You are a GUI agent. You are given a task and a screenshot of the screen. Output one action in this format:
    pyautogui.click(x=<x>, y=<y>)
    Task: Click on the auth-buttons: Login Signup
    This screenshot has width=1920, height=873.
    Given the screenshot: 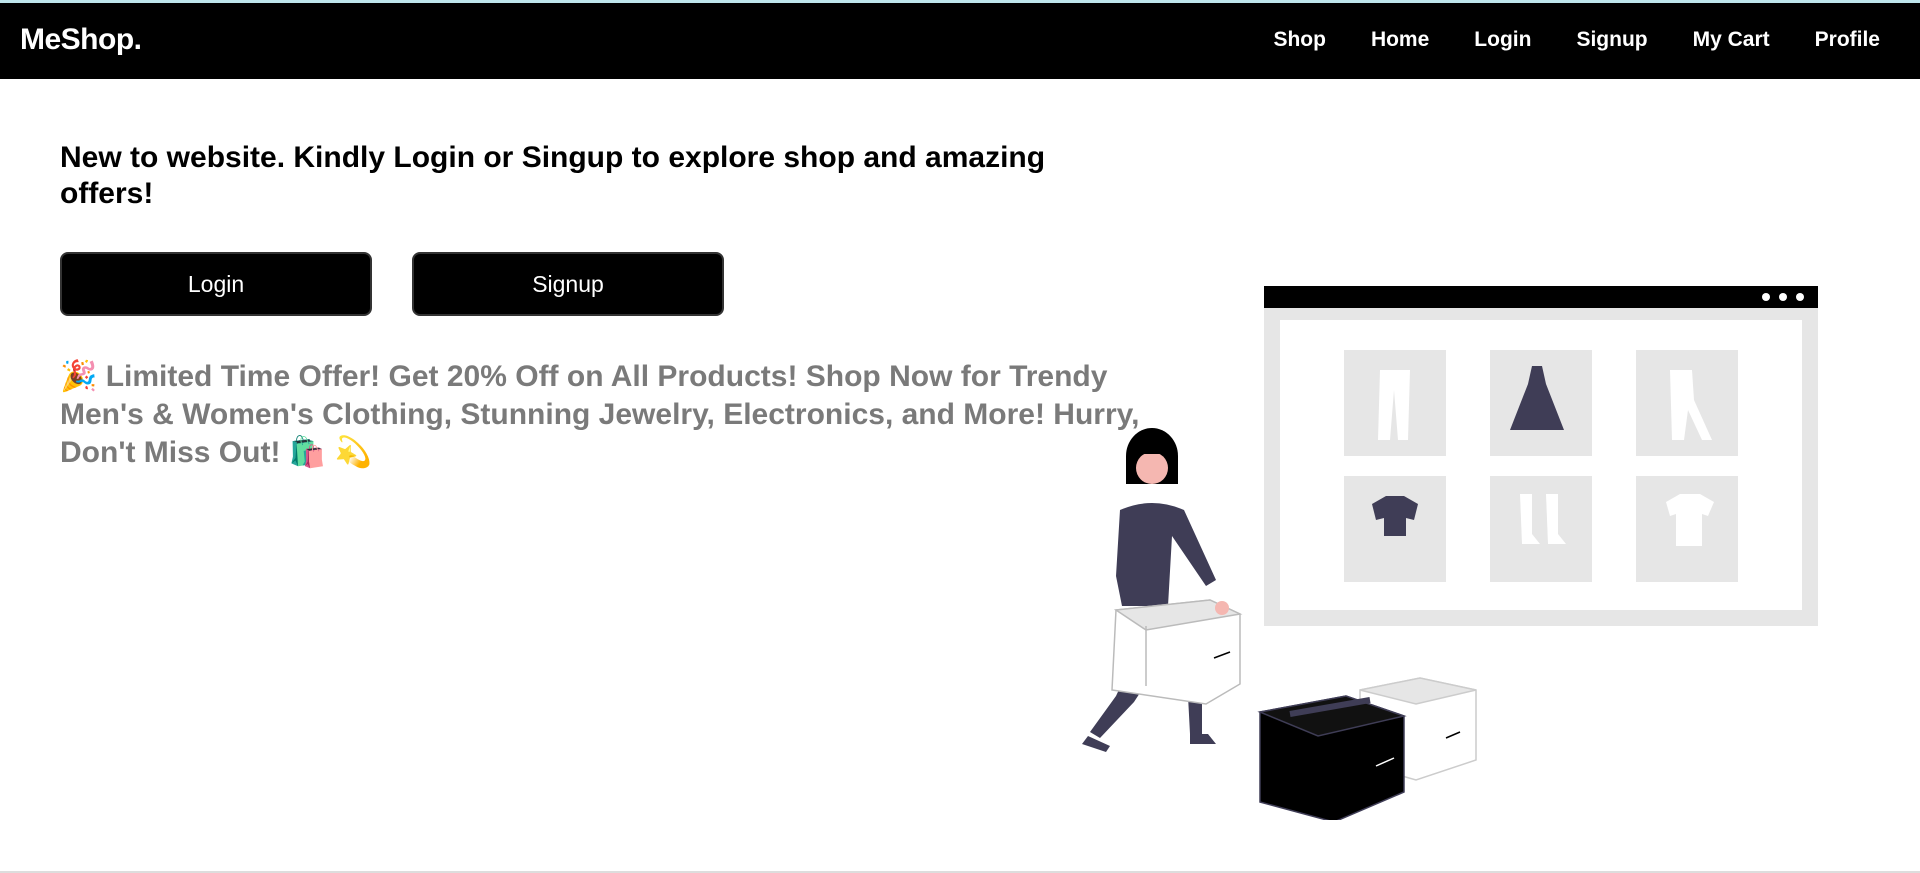 What is the action you would take?
    pyautogui.click(x=392, y=284)
    